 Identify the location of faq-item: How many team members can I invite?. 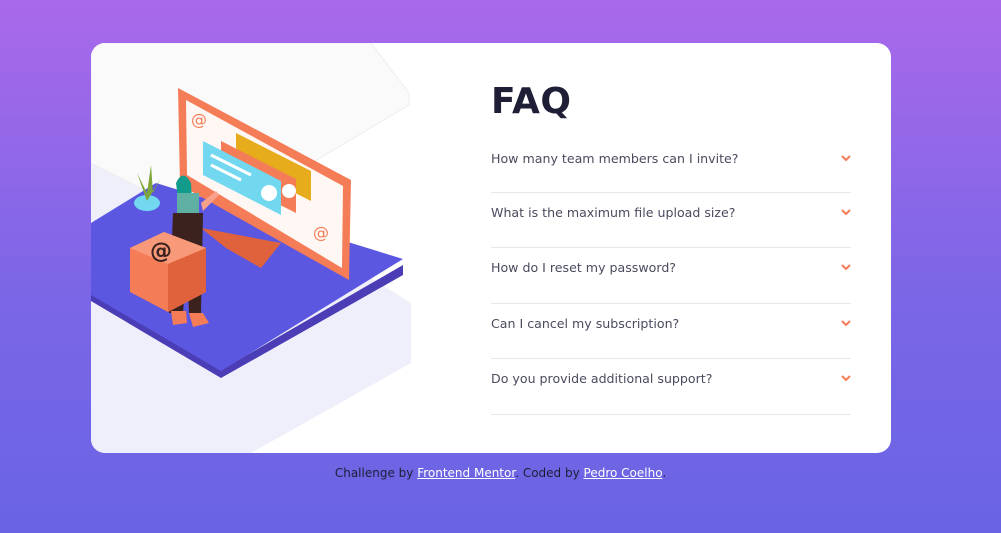
(671, 166).